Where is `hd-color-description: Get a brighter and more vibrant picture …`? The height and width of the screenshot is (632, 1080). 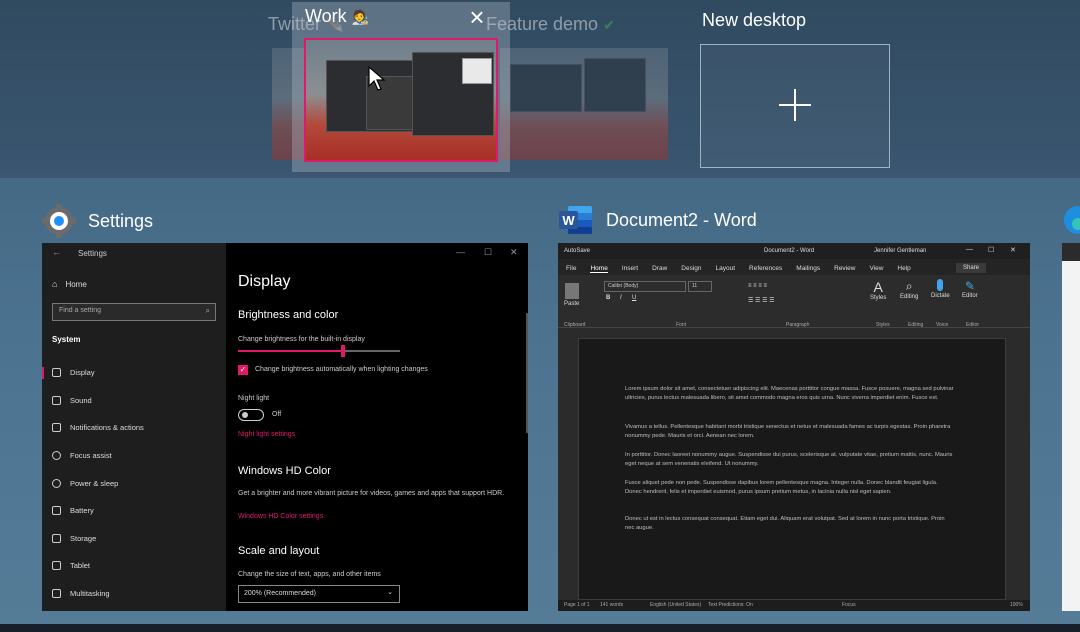
hd-color-description: Get a brighter and more vibrant picture … is located at coordinates (371, 493).